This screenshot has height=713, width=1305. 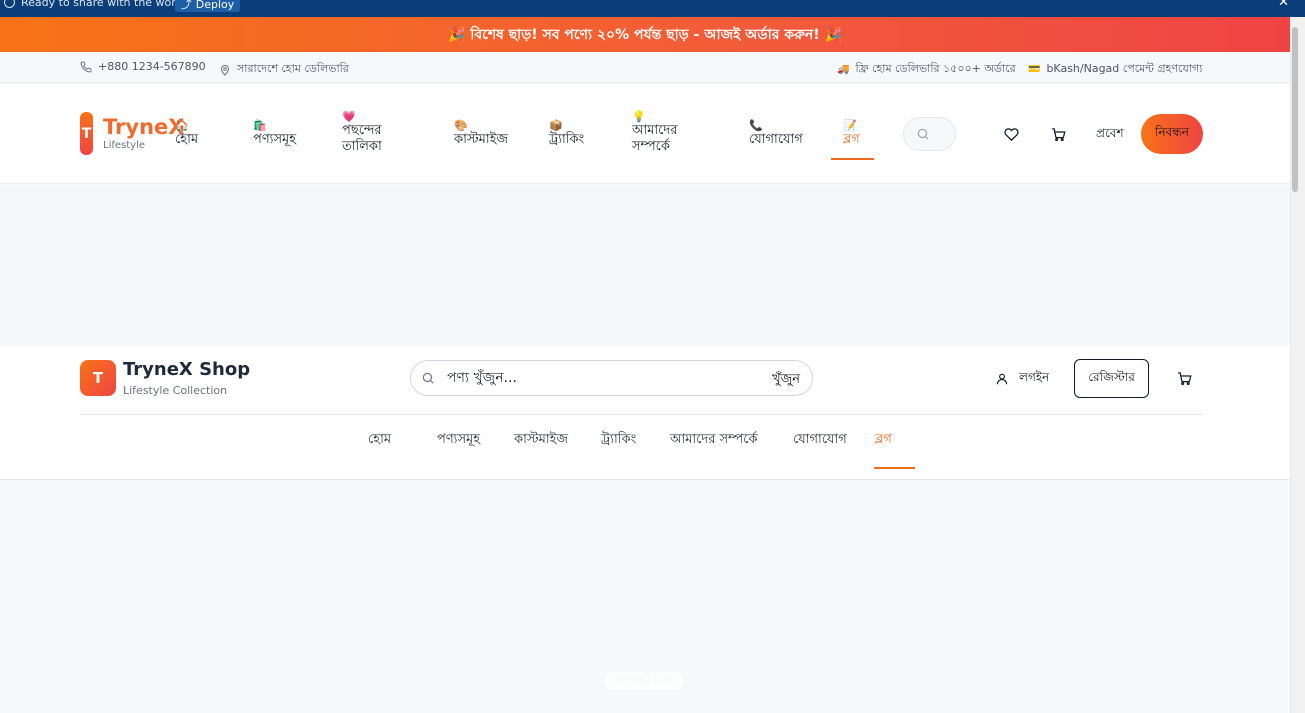 What do you see at coordinates (187, 139) in the screenshot?
I see `nav-home-label: হোম` at bounding box center [187, 139].